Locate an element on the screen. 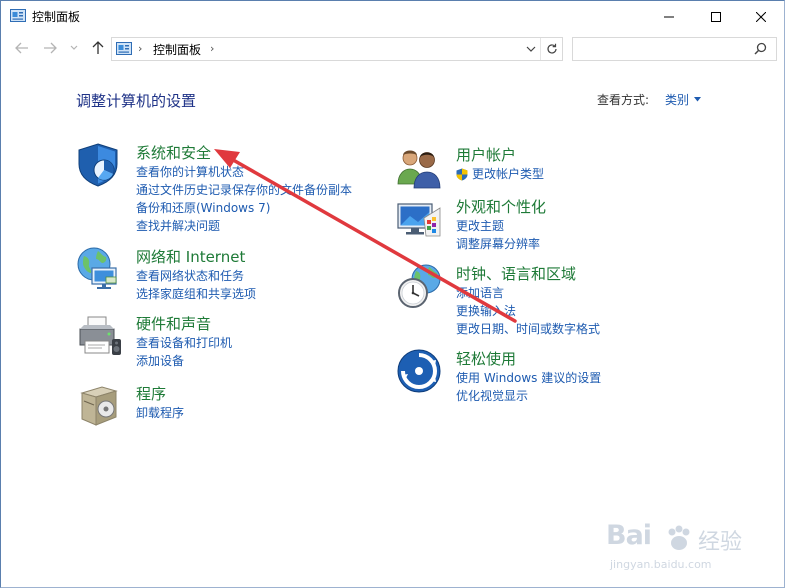 This screenshot has width=785, height=588. link-view-status: 查看你的计算机状态 is located at coordinates (244, 172).